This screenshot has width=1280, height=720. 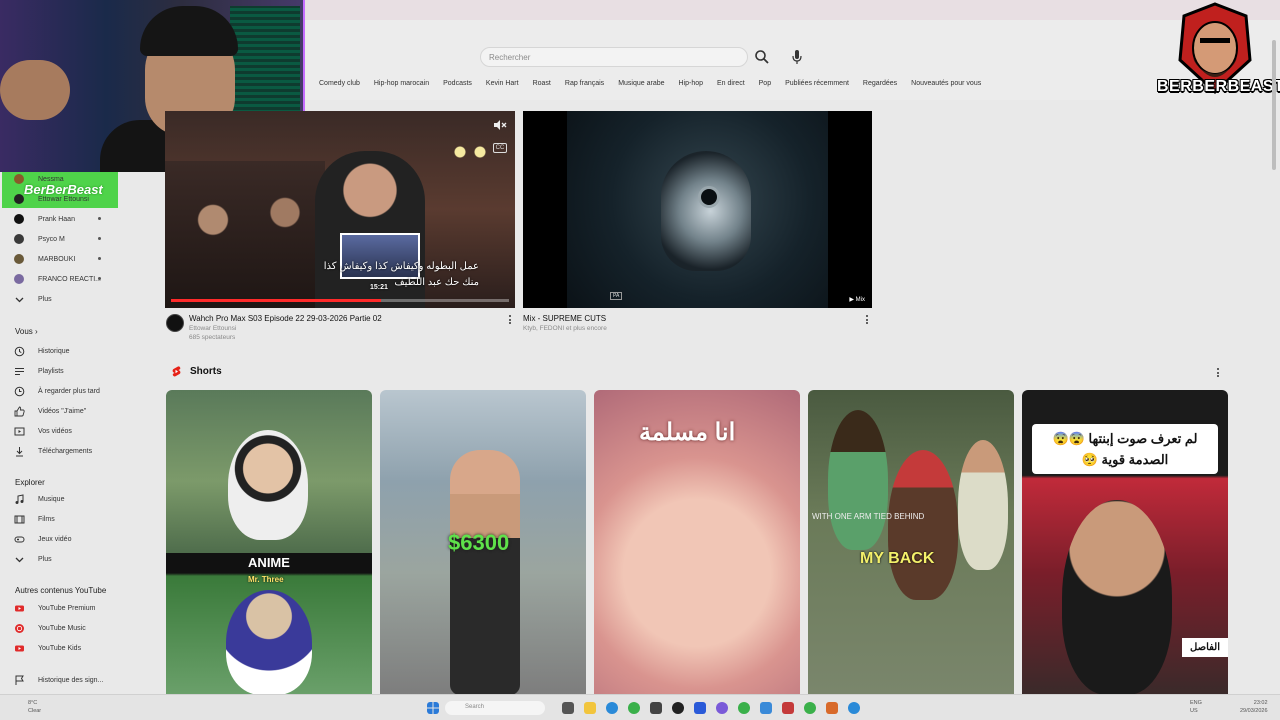 What do you see at coordinates (26, 331) in the screenshot?
I see `section-you: Vous ›` at bounding box center [26, 331].